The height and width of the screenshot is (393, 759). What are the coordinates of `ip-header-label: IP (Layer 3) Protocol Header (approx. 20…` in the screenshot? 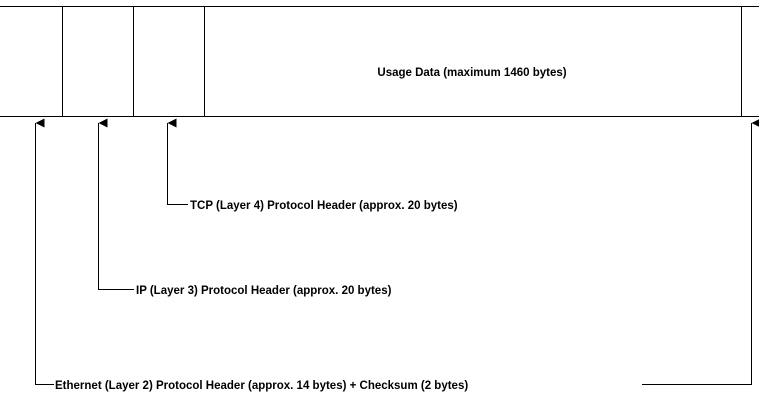 It's located at (264, 291).